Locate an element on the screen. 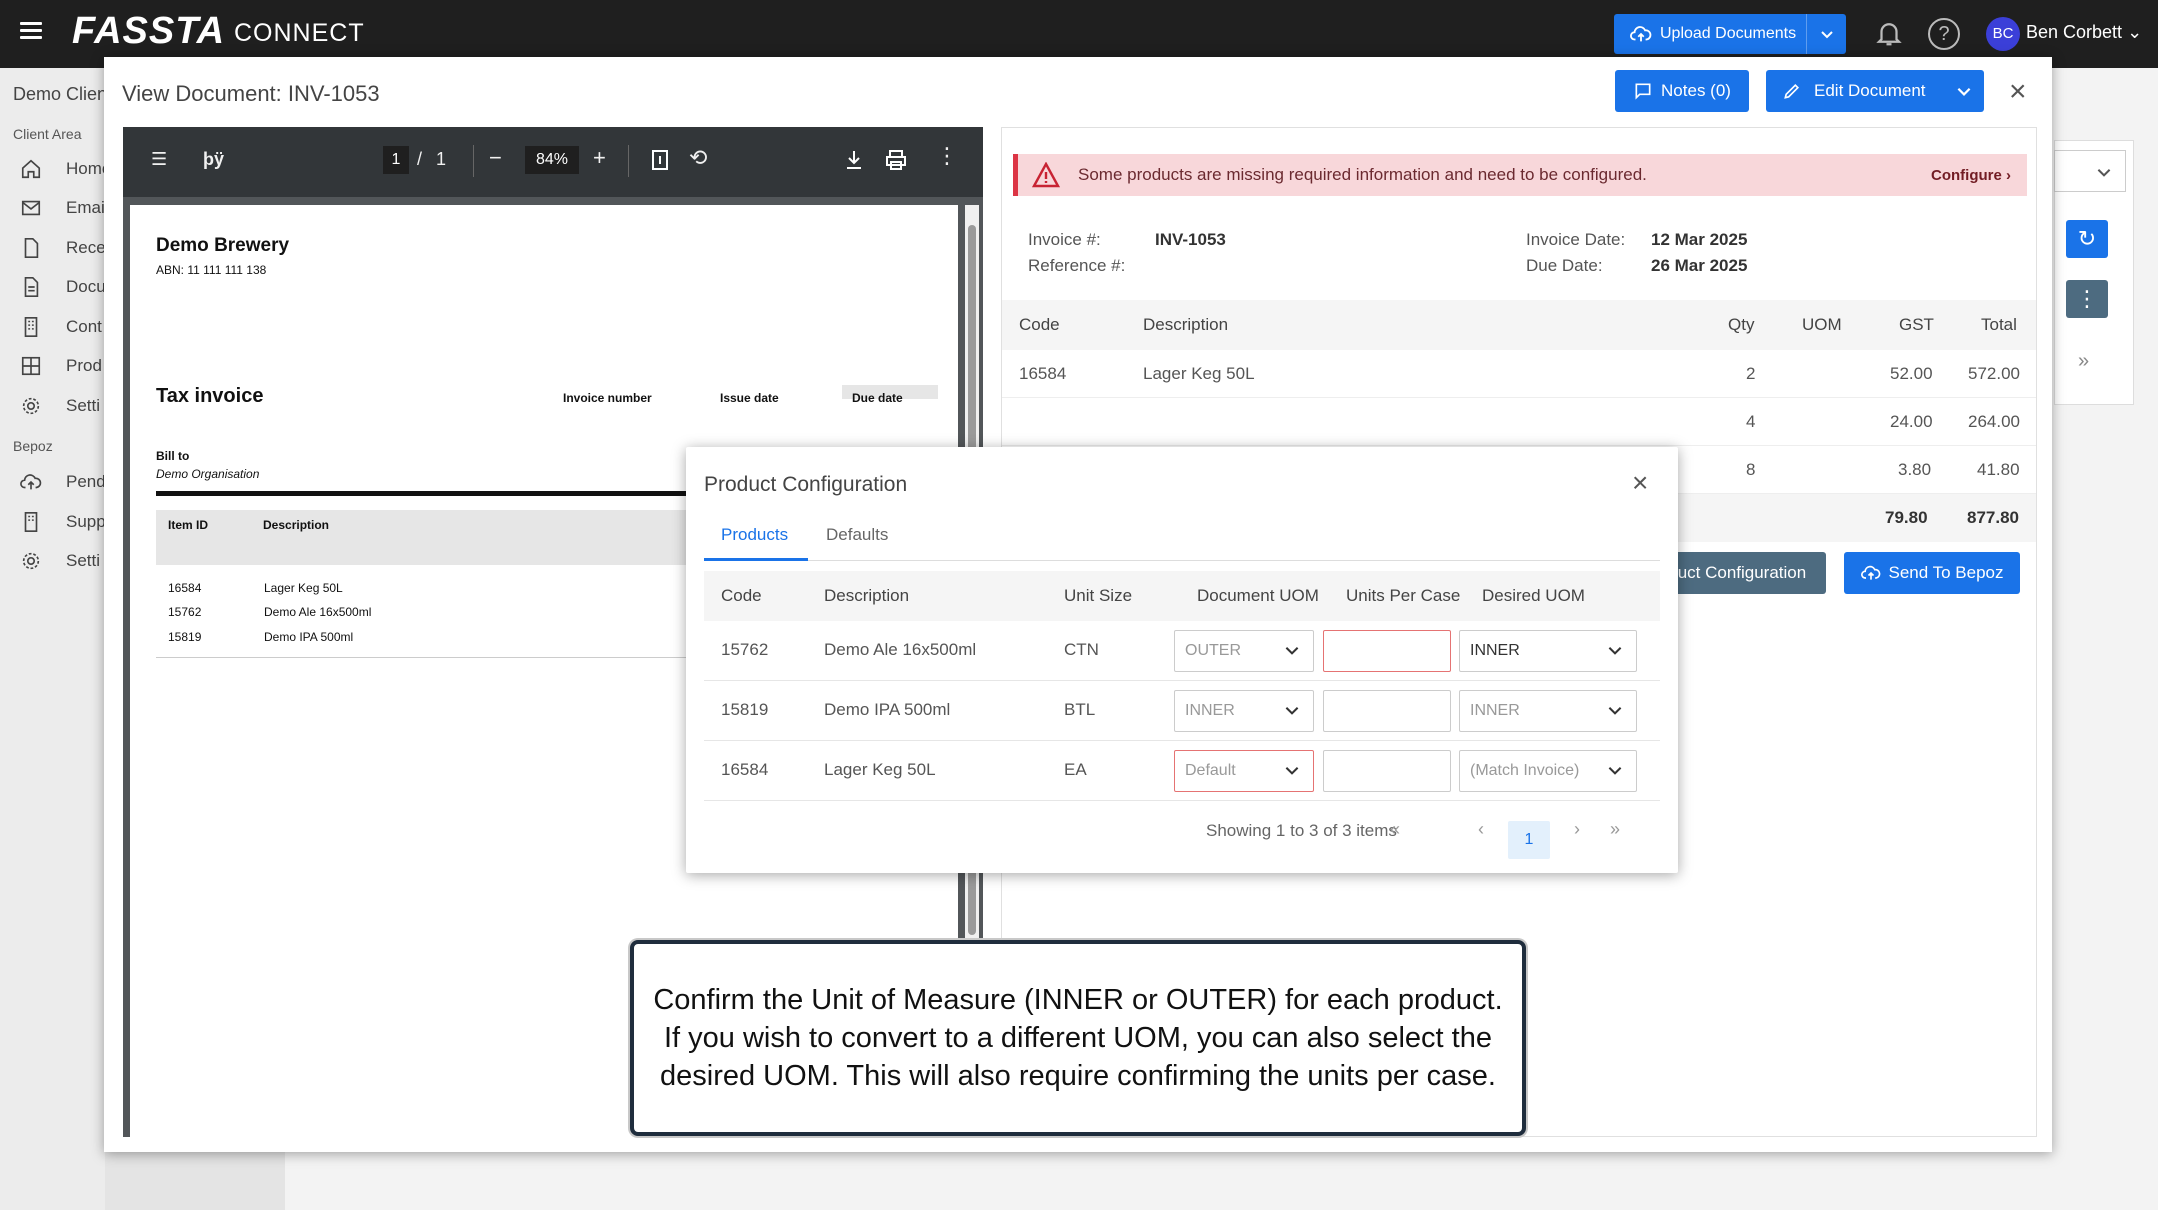  doc-abn: ABN: 11 111 111 138 is located at coordinates (211, 270).